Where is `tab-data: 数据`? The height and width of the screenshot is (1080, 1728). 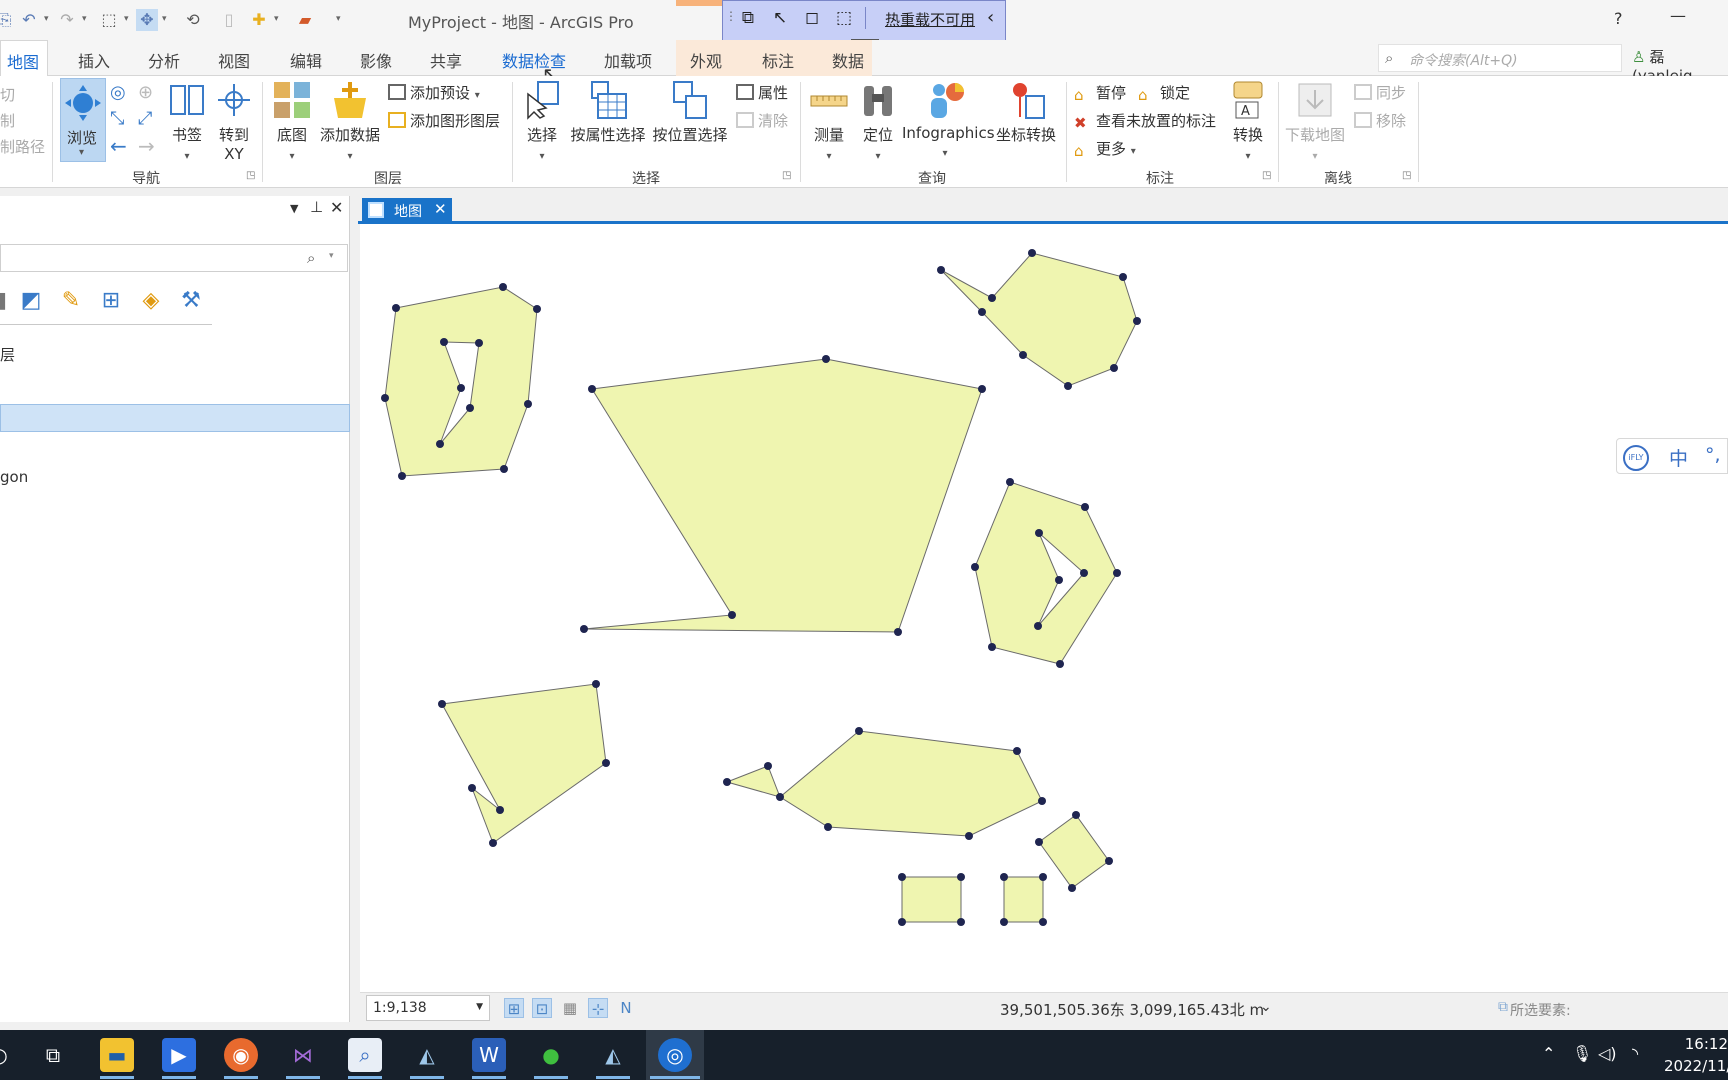 tab-data: 数据 is located at coordinates (848, 60).